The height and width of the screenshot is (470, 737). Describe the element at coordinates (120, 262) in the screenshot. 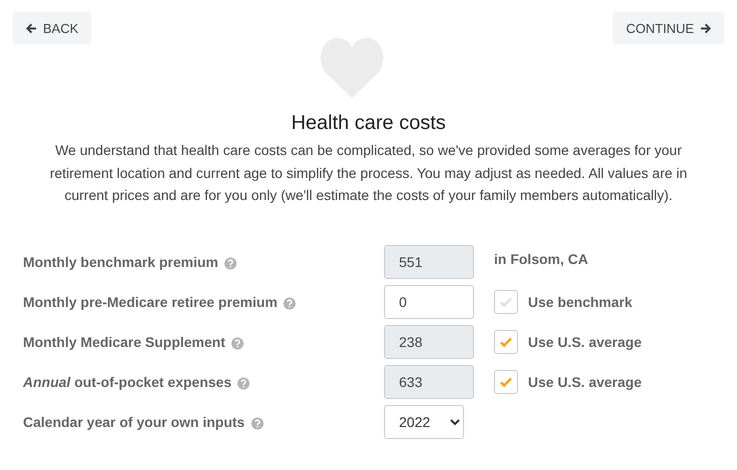

I see `field-label: Monthly benchmark premium` at that location.